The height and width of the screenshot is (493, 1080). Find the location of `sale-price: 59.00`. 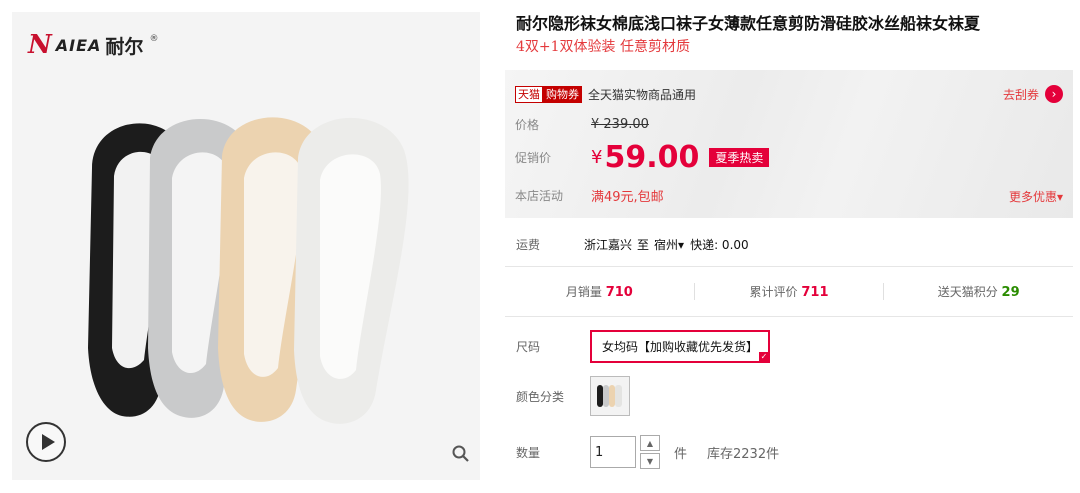

sale-price: 59.00 is located at coordinates (652, 157).